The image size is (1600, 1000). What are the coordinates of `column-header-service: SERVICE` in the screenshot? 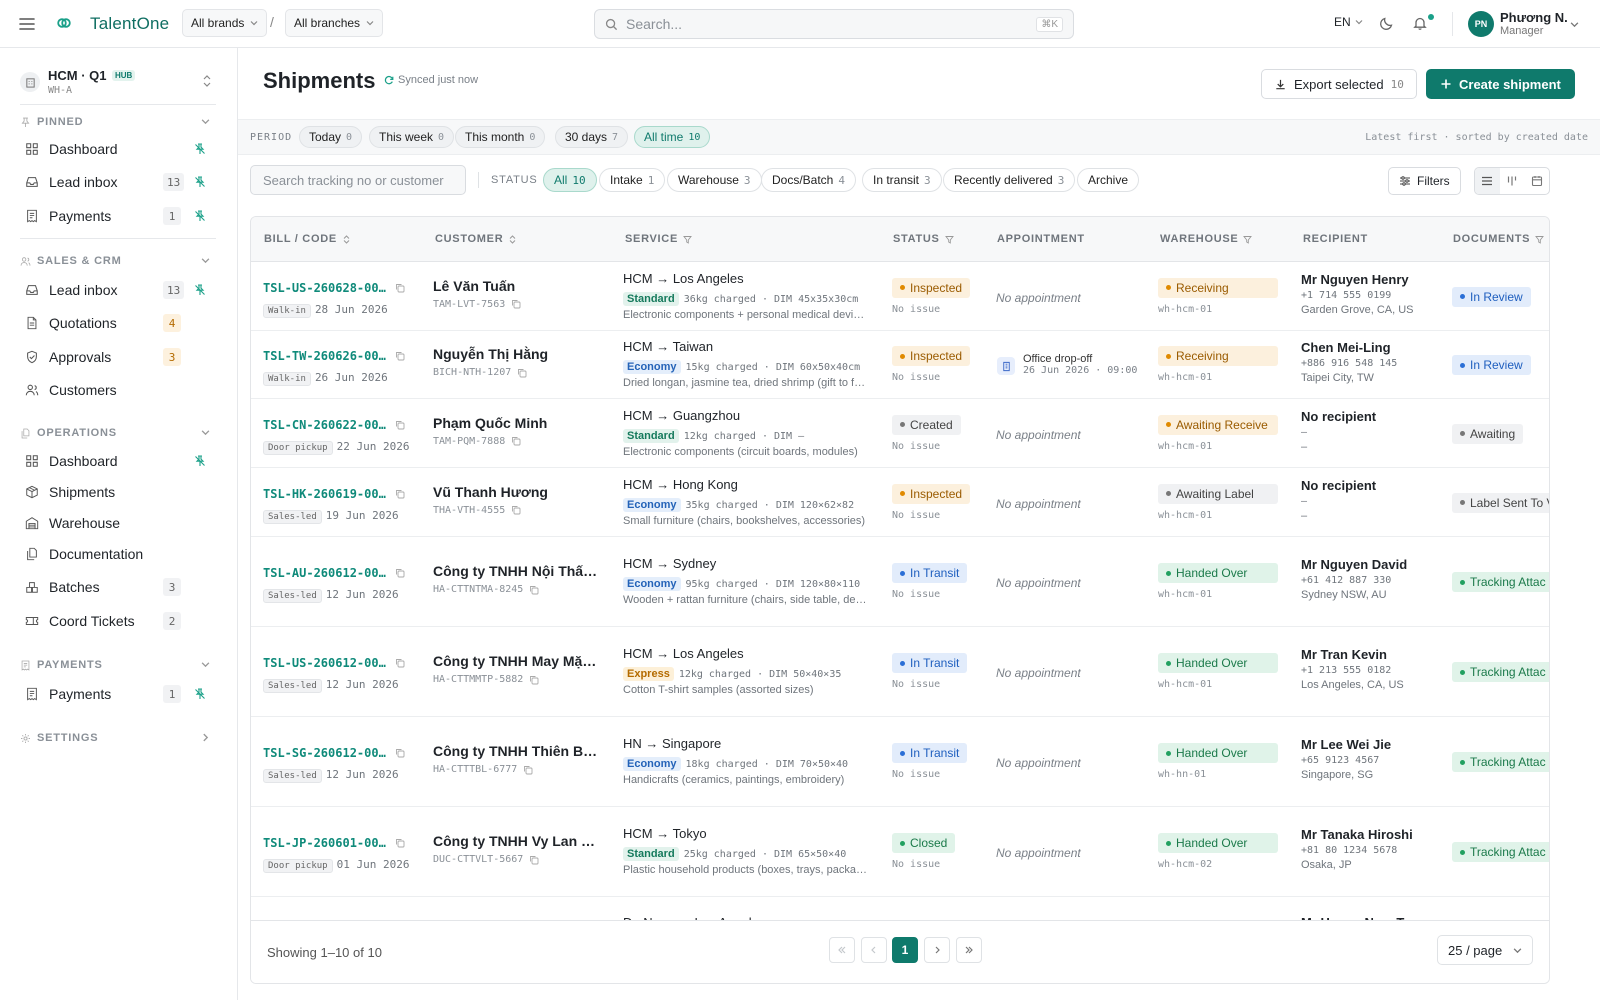 It's located at (658, 239).